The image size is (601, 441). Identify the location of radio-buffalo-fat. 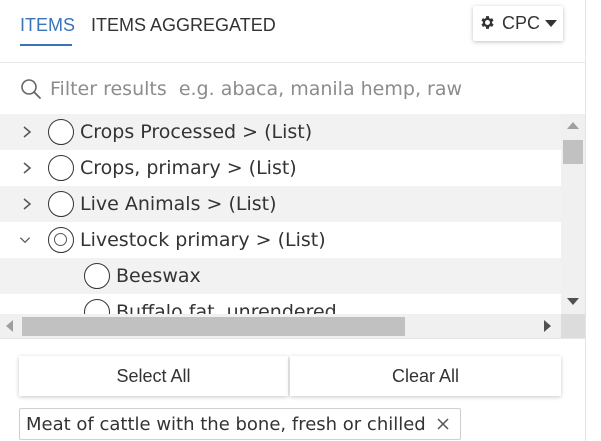
(97, 306).